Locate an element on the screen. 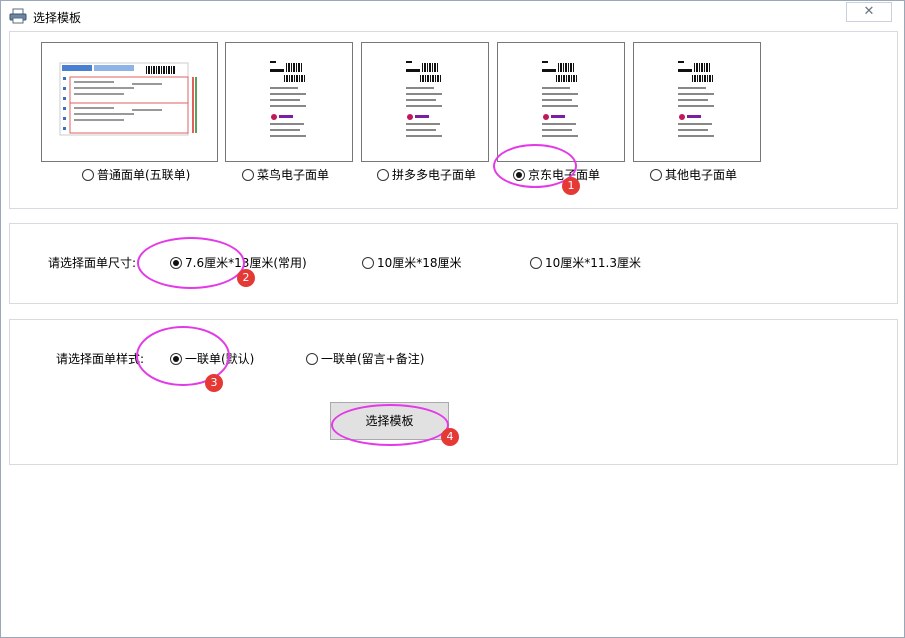  template-thumb-other is located at coordinates (697, 102).